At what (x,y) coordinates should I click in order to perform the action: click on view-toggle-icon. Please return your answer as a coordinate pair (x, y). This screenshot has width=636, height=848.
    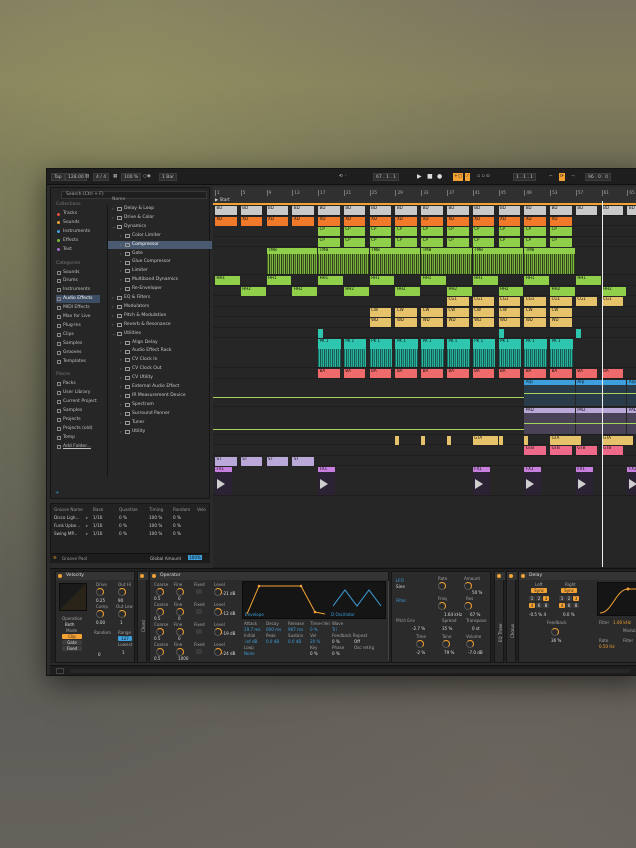
    Looking at the image, I should click on (60, 671).